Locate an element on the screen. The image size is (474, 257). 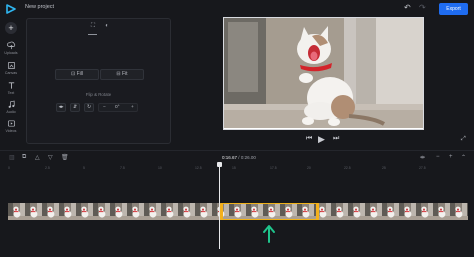
ruler-tick: 20 is located at coordinates (309, 168).